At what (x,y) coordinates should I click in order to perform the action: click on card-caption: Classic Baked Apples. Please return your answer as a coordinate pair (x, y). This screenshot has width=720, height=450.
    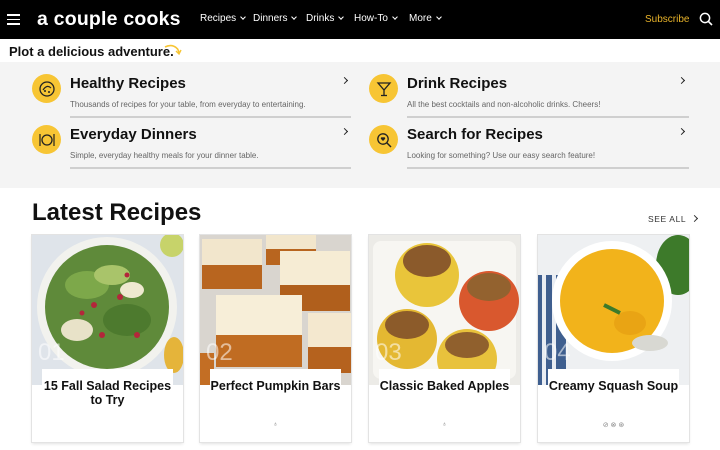
    Looking at the image, I should click on (444, 392).